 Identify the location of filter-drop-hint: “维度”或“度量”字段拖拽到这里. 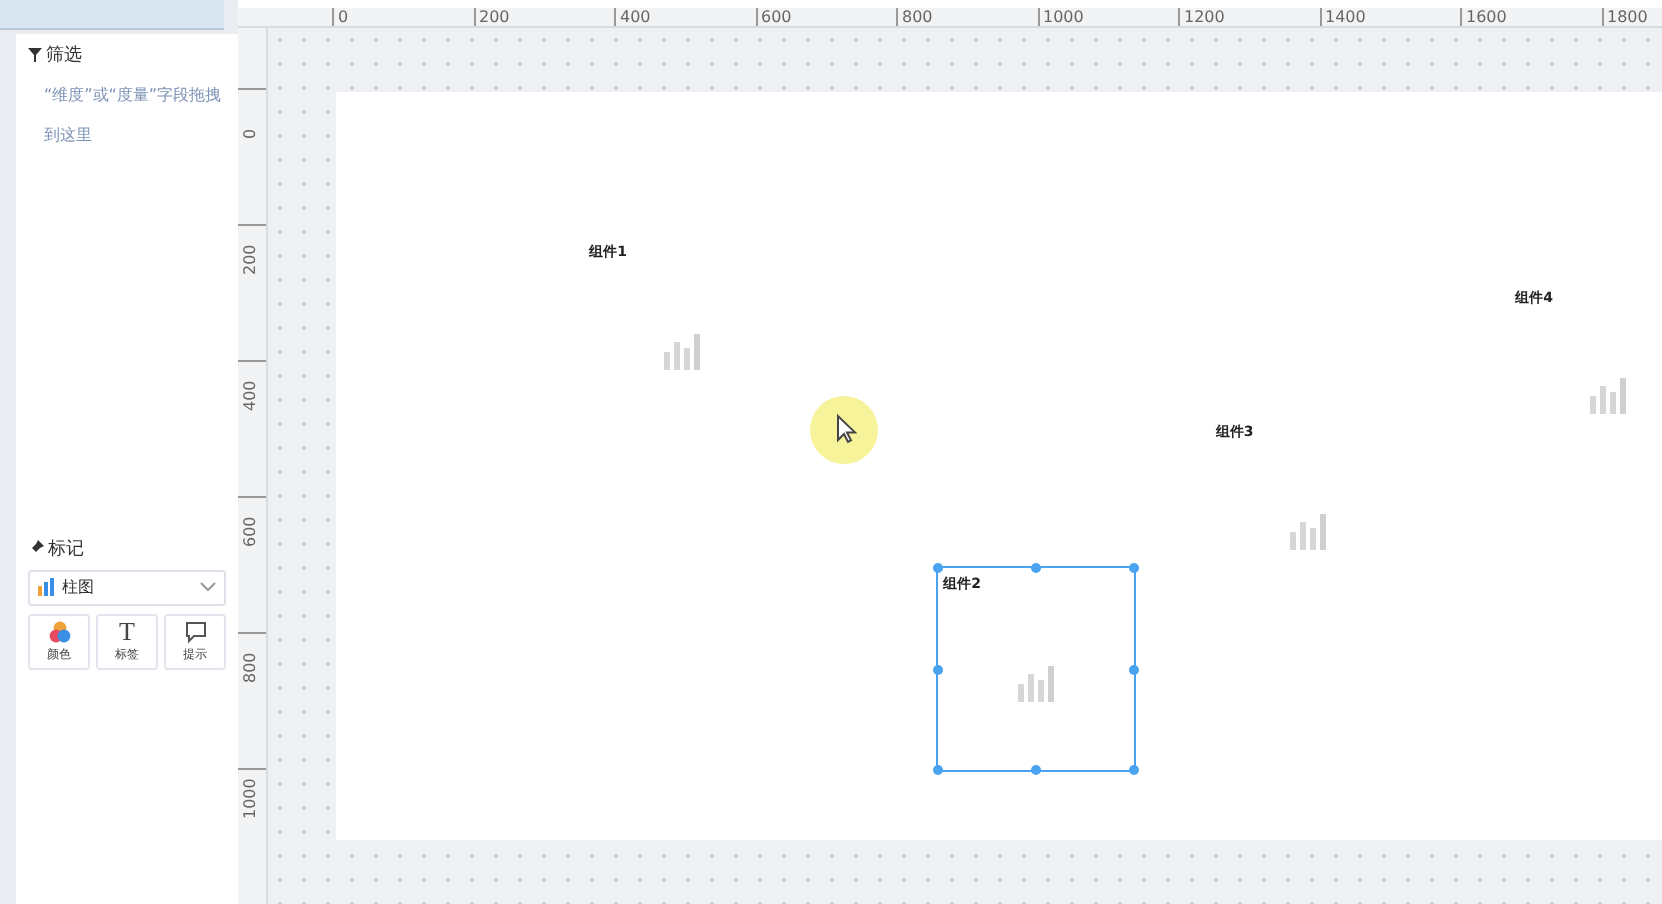
(133, 116).